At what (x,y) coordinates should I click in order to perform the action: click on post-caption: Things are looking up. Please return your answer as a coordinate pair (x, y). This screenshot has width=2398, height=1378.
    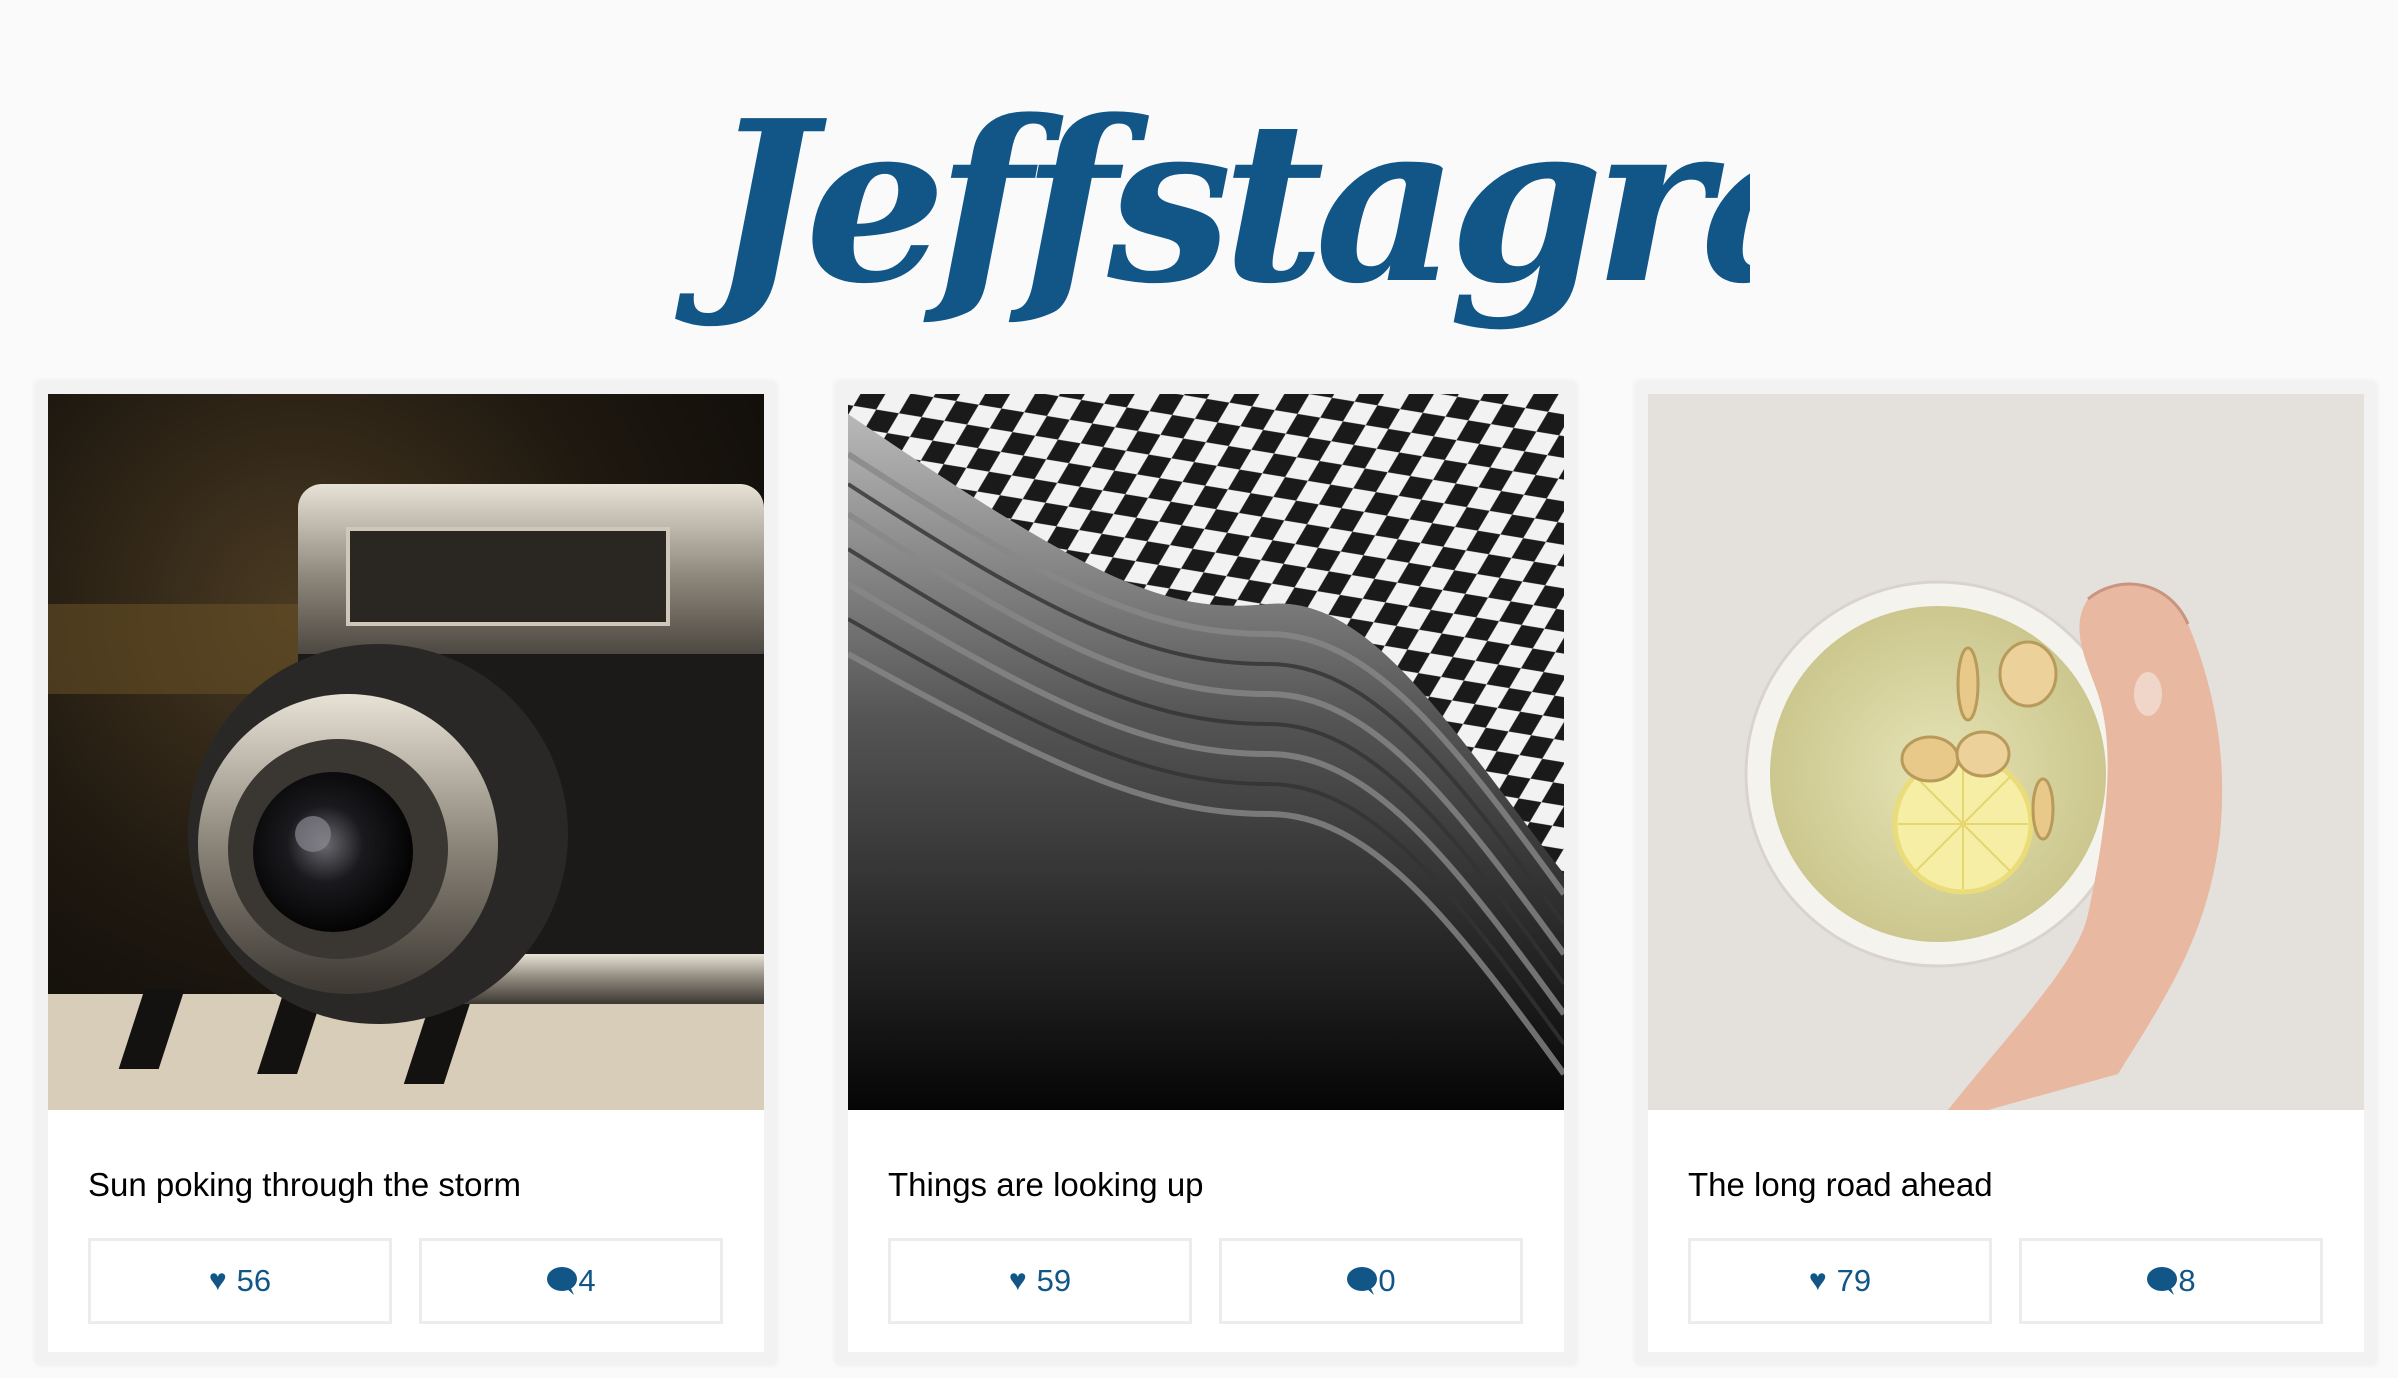
    Looking at the image, I should click on (1046, 1184).